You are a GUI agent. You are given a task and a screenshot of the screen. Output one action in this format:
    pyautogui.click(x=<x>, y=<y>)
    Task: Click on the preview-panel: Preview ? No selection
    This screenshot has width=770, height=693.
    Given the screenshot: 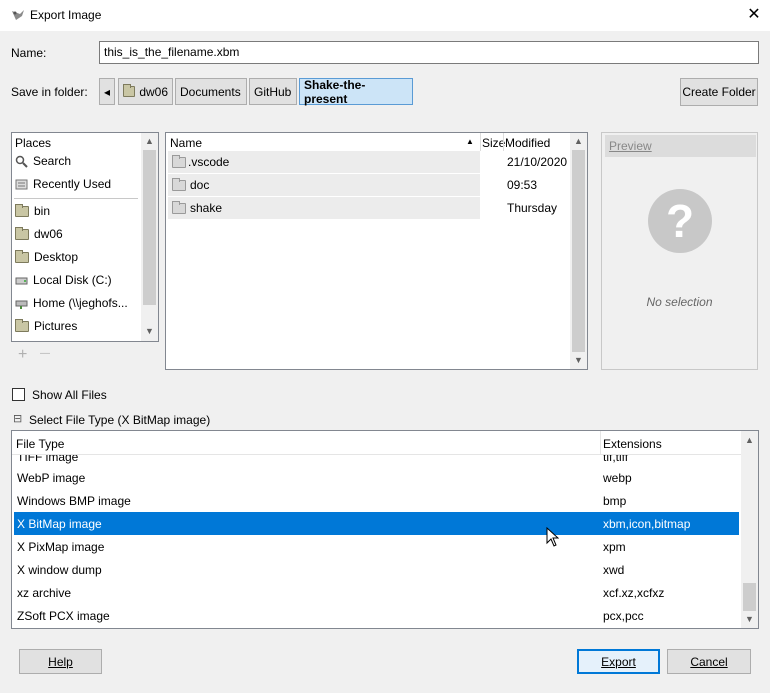 What is the action you would take?
    pyautogui.click(x=679, y=251)
    